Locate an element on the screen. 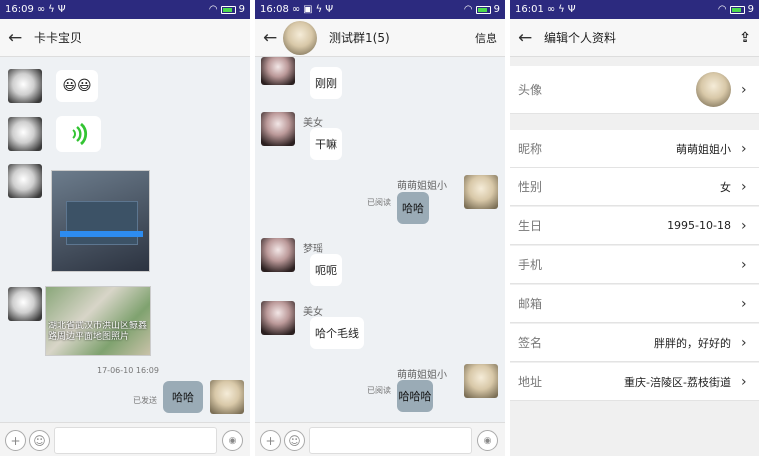 The image size is (759, 456). message-text: 刚刚 is located at coordinates (326, 83).